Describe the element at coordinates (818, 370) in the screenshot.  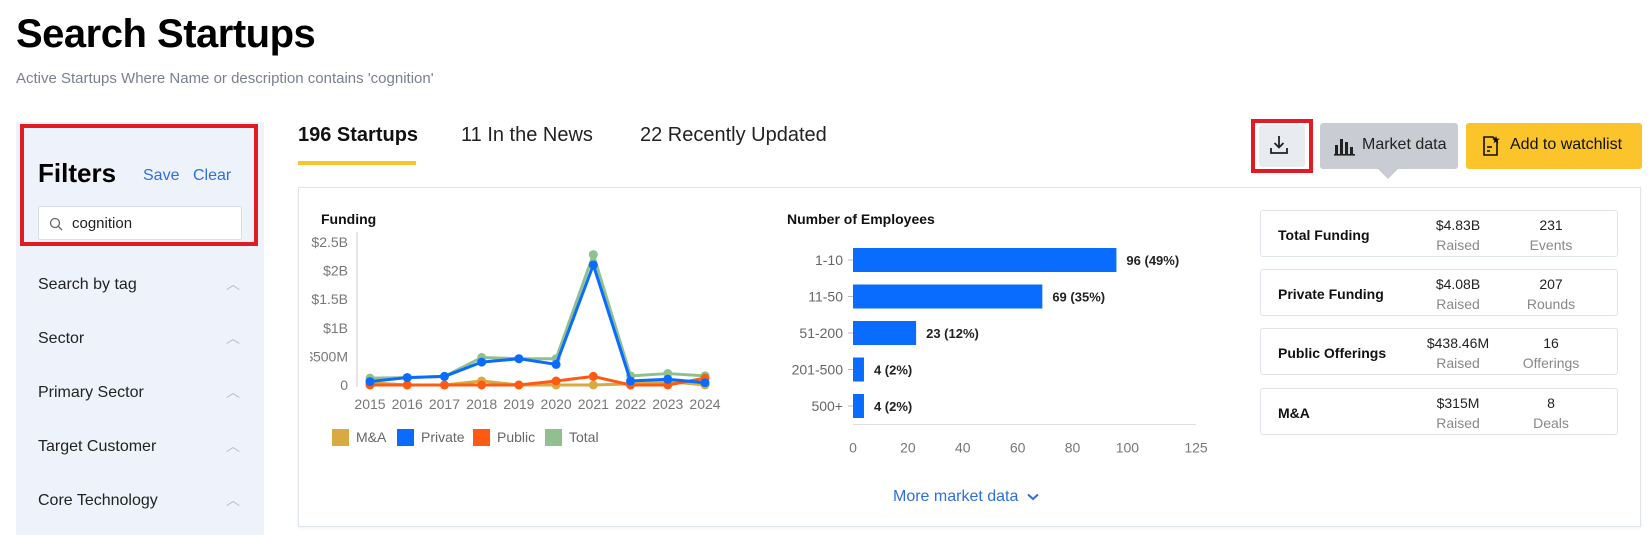
I see `category-label: 201-500` at that location.